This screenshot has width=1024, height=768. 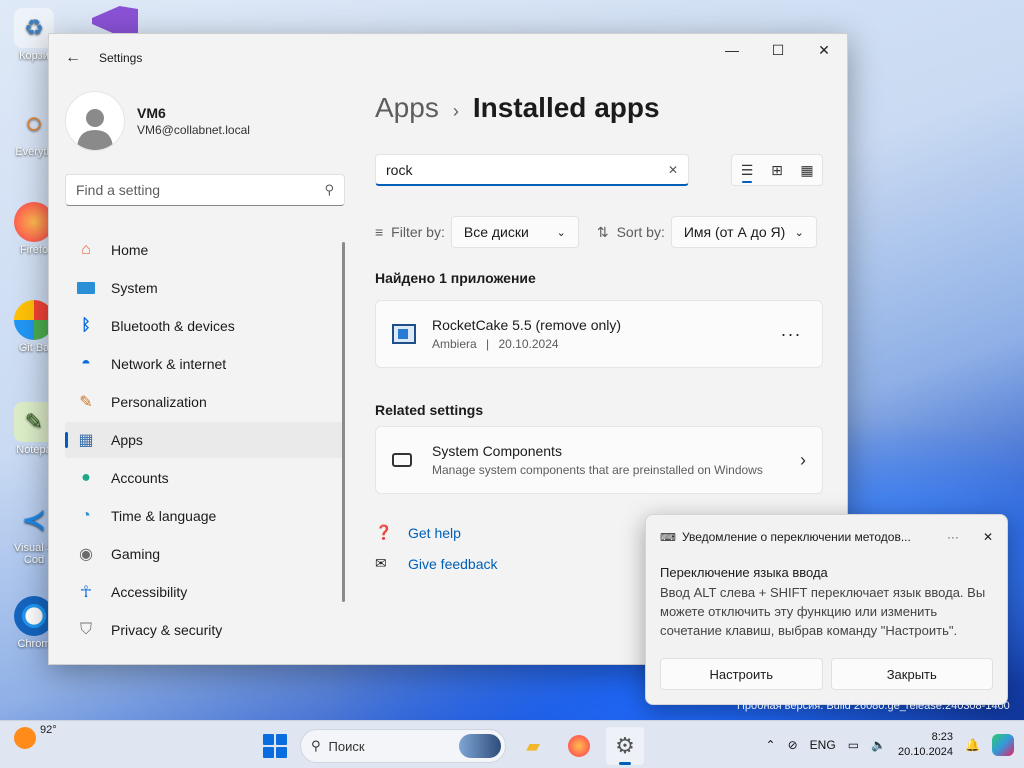 I want to click on close-button: ✕, so click(x=824, y=50).